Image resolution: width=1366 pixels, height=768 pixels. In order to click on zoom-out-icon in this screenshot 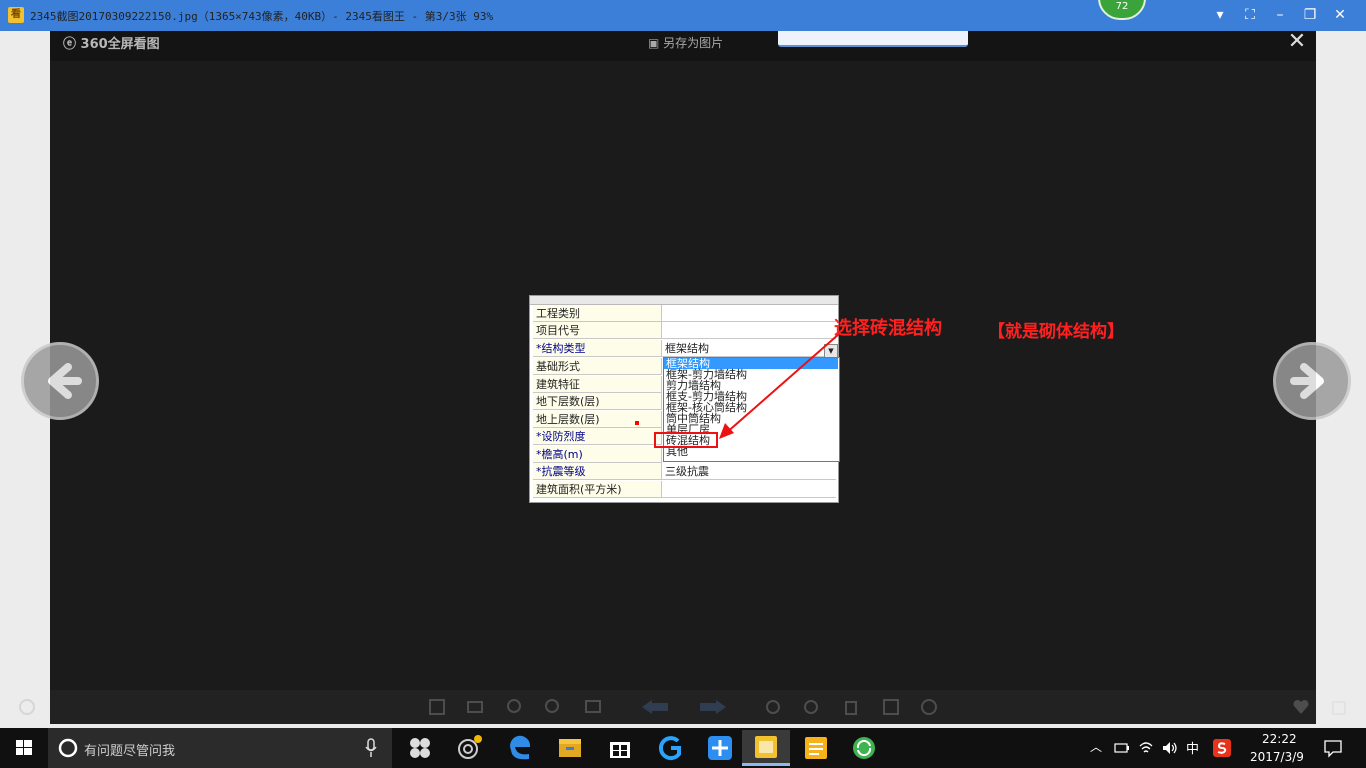, I will do `click(553, 707)`.